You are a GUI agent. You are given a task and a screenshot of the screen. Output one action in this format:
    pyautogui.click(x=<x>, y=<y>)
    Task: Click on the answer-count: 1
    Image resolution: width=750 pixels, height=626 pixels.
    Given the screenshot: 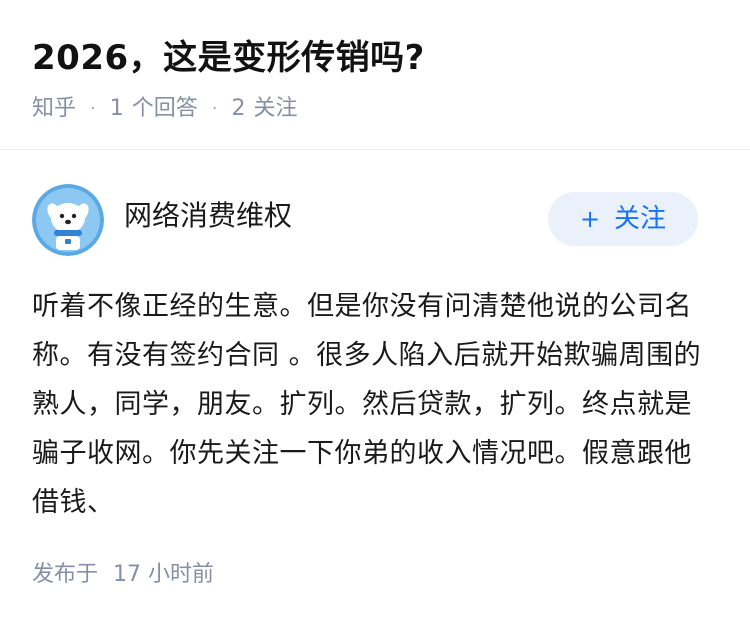 What is the action you would take?
    pyautogui.click(x=116, y=108)
    